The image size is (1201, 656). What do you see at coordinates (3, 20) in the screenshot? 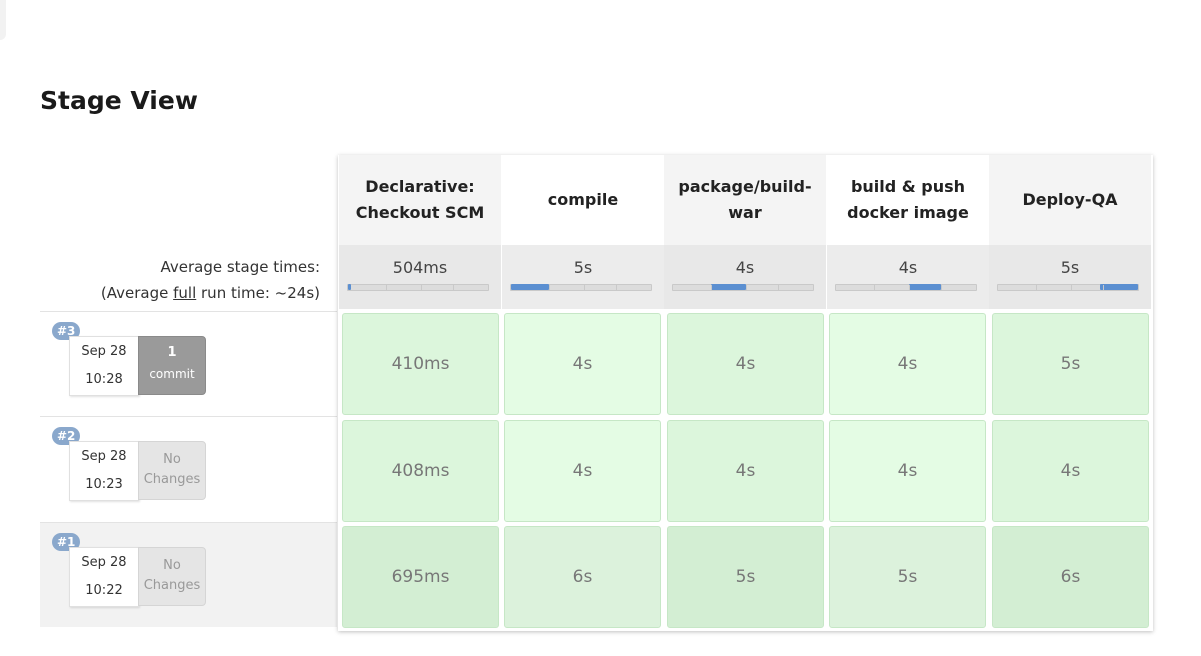
I see `window-corner` at bounding box center [3, 20].